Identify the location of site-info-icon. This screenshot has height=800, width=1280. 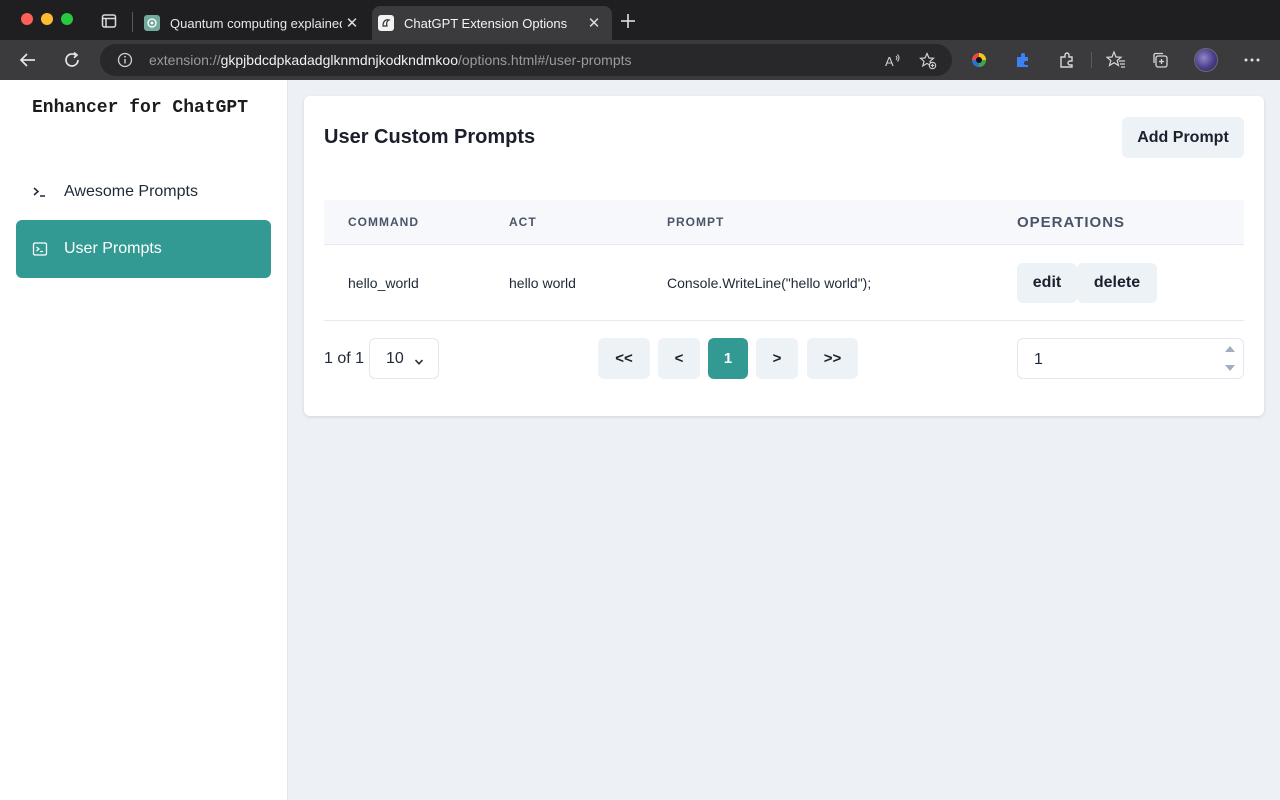
(125, 60).